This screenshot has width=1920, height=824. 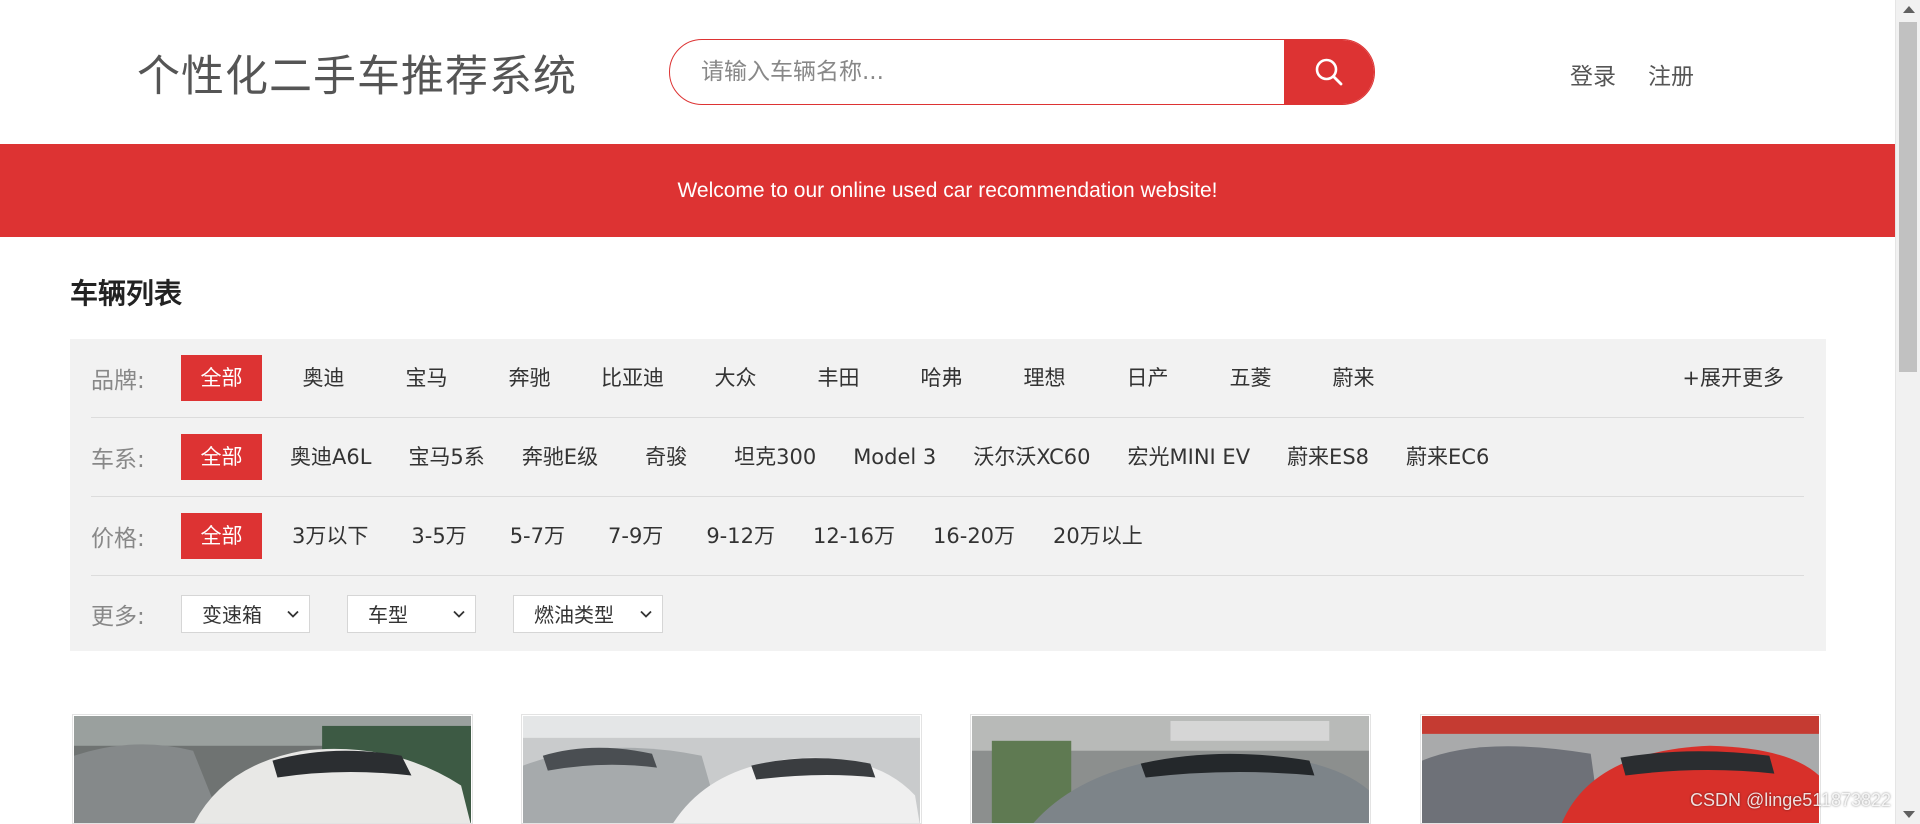 What do you see at coordinates (438, 536) in the screenshot?
I see `price-option: 3-5万` at bounding box center [438, 536].